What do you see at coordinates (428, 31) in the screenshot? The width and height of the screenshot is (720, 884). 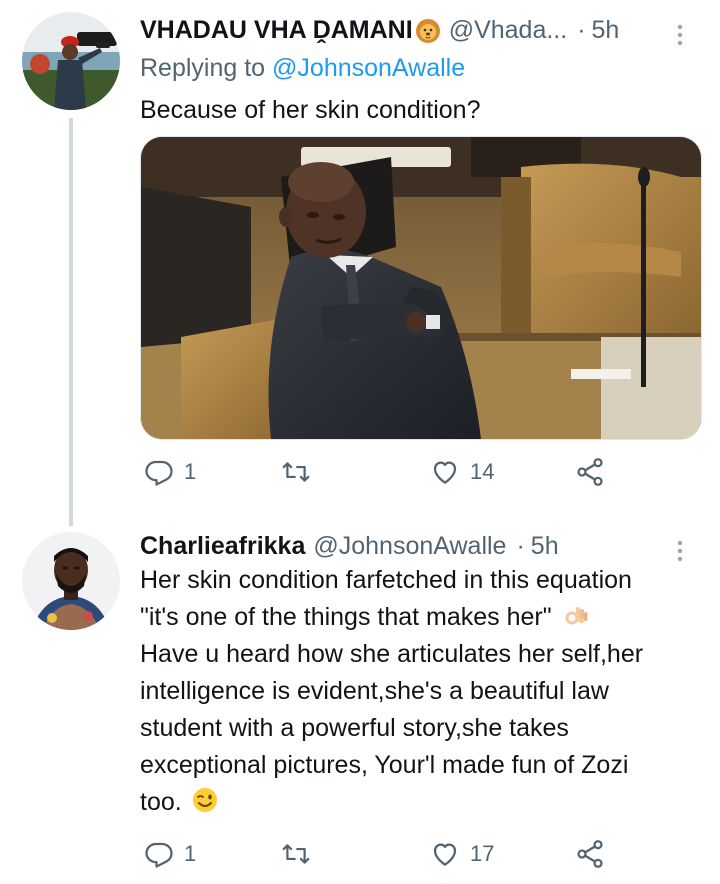 I see `lion-face-emoji-icon` at bounding box center [428, 31].